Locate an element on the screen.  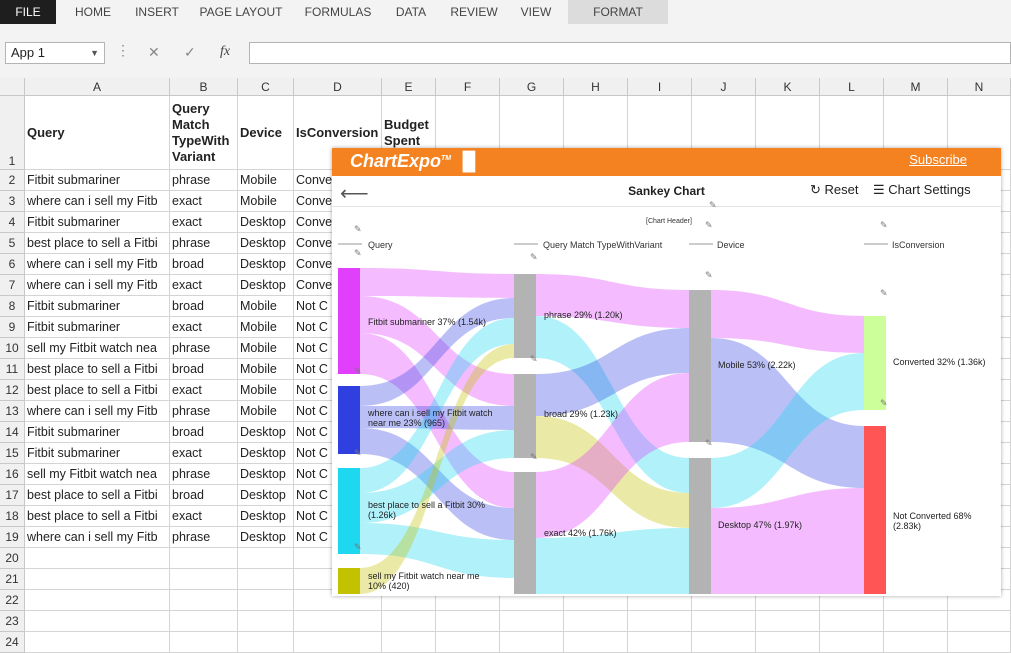
tab-format: FORMAT is located at coordinates (618, 12).